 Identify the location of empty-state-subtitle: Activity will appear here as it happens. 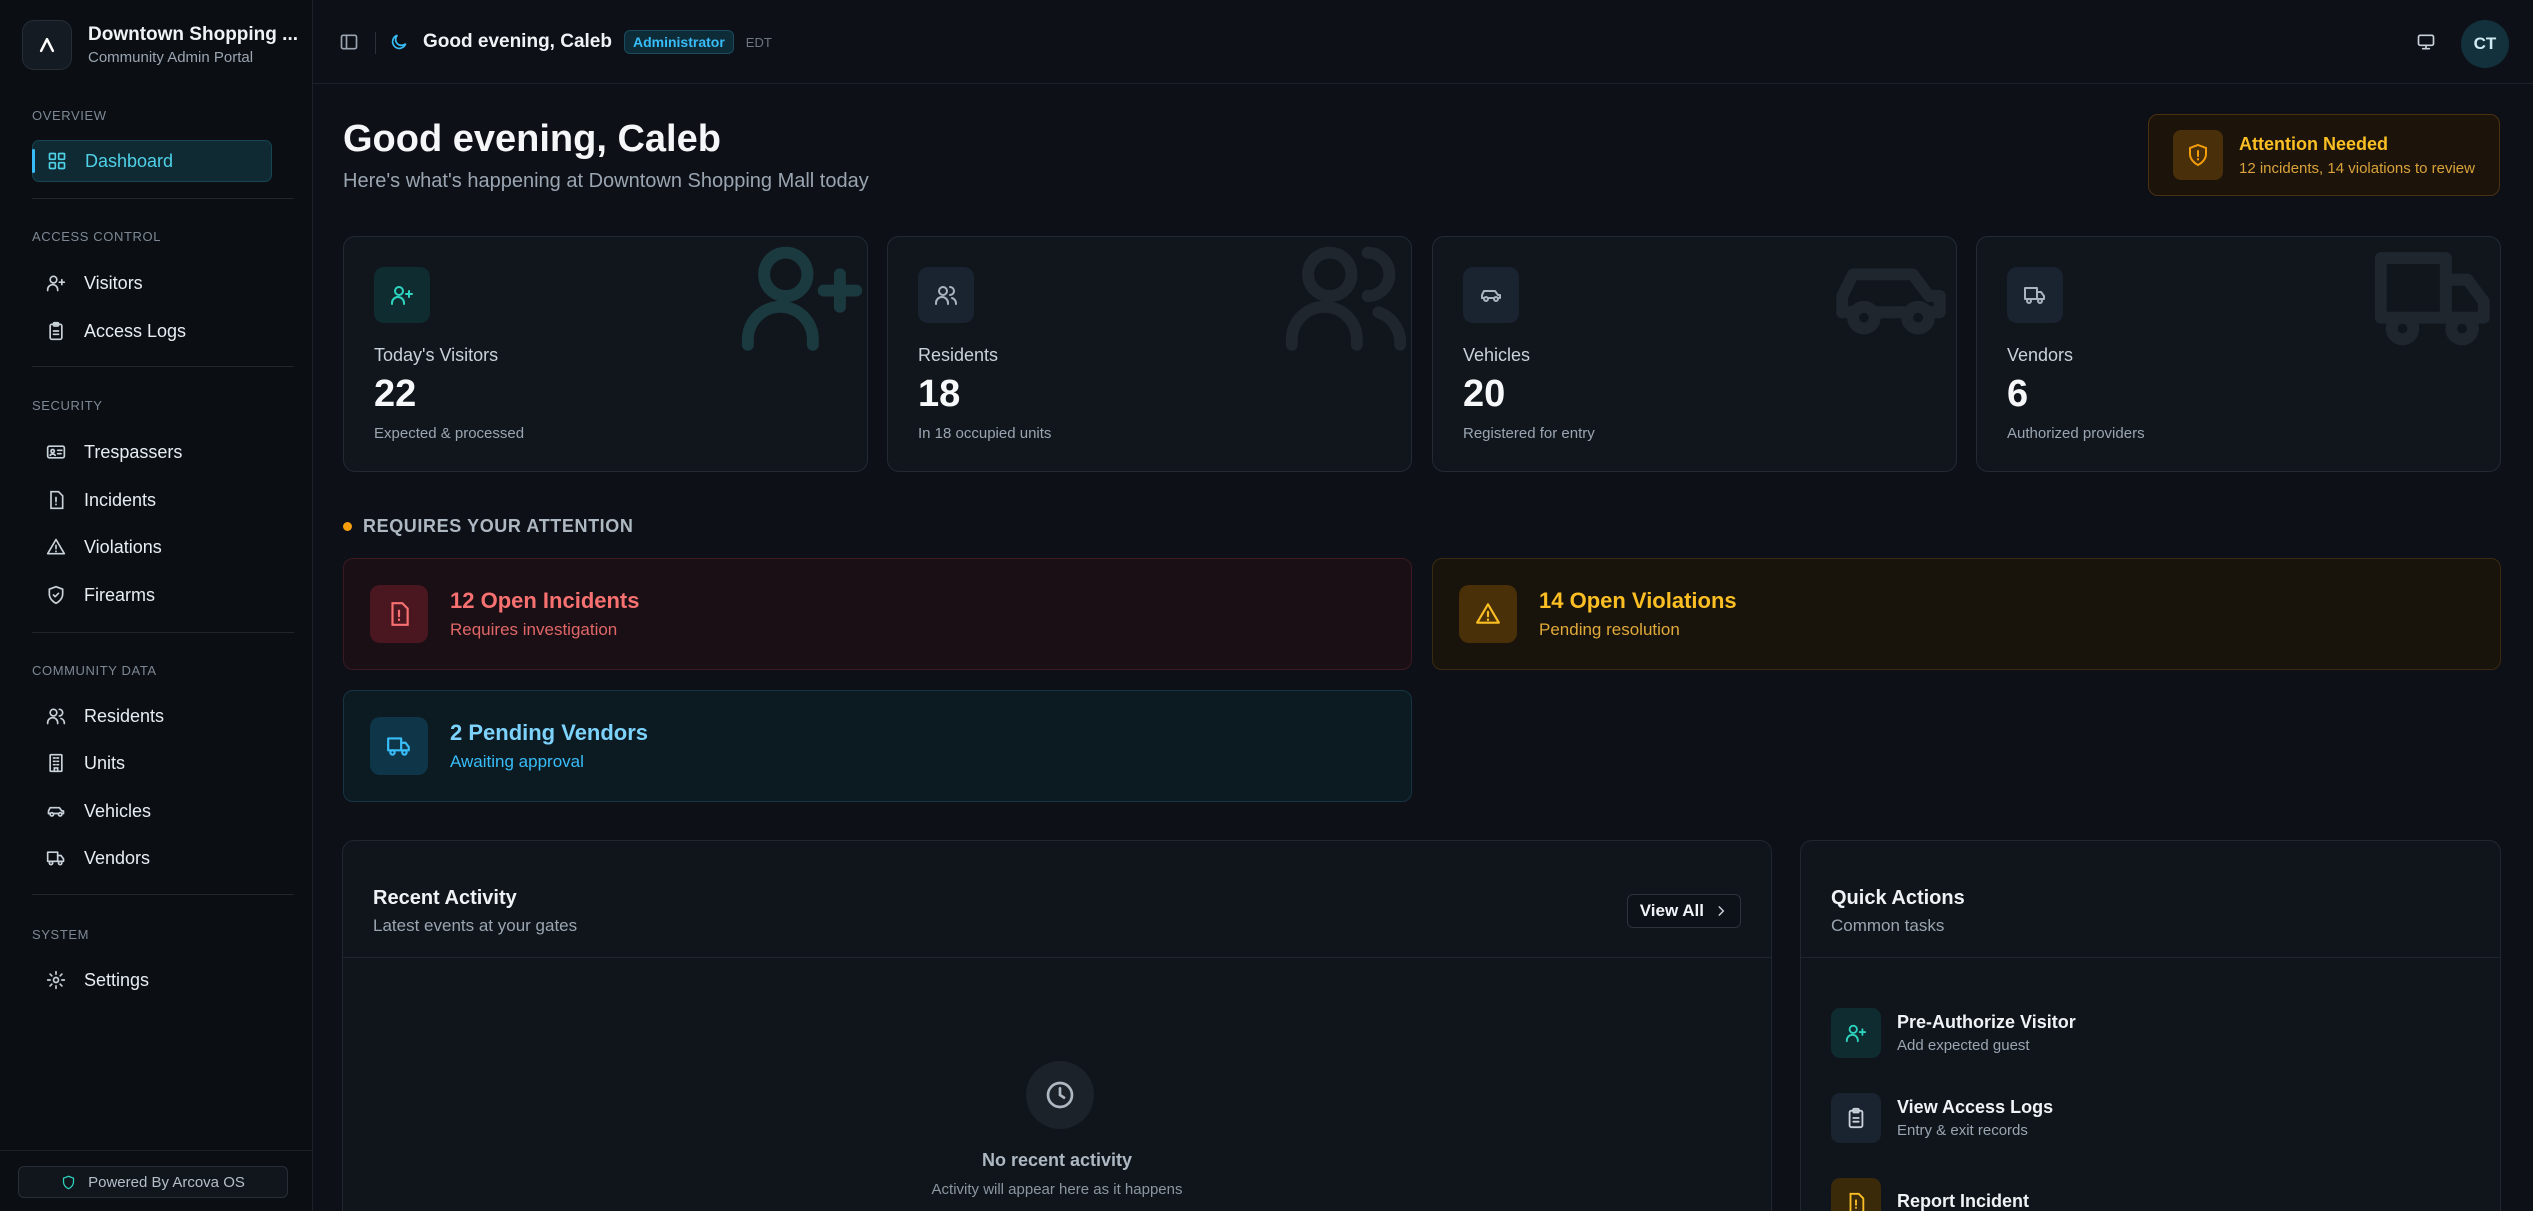
(1057, 1189).